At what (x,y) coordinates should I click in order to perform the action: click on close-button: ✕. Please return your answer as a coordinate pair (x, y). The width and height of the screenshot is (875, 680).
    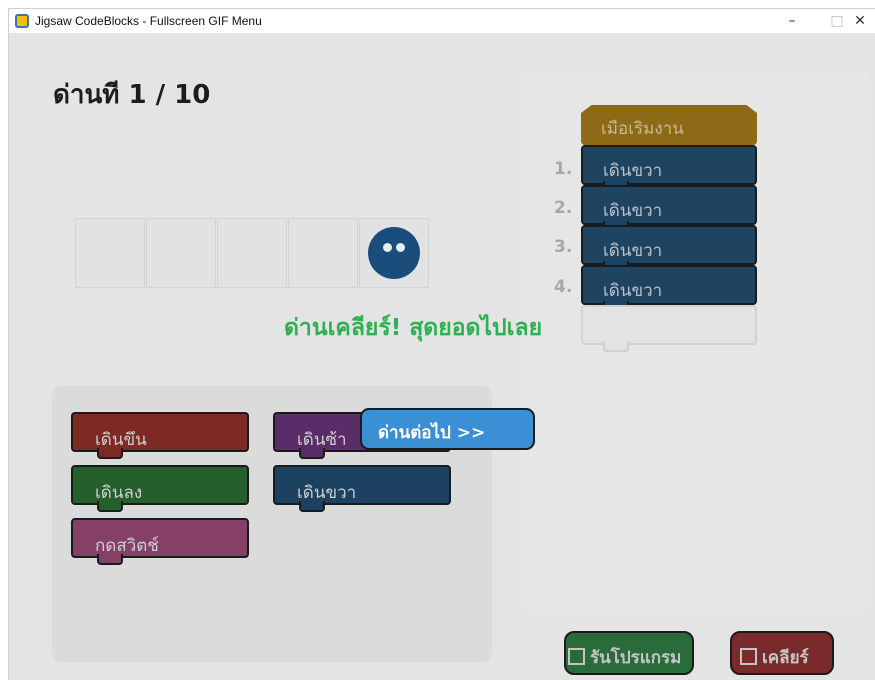
    Looking at the image, I should click on (860, 21).